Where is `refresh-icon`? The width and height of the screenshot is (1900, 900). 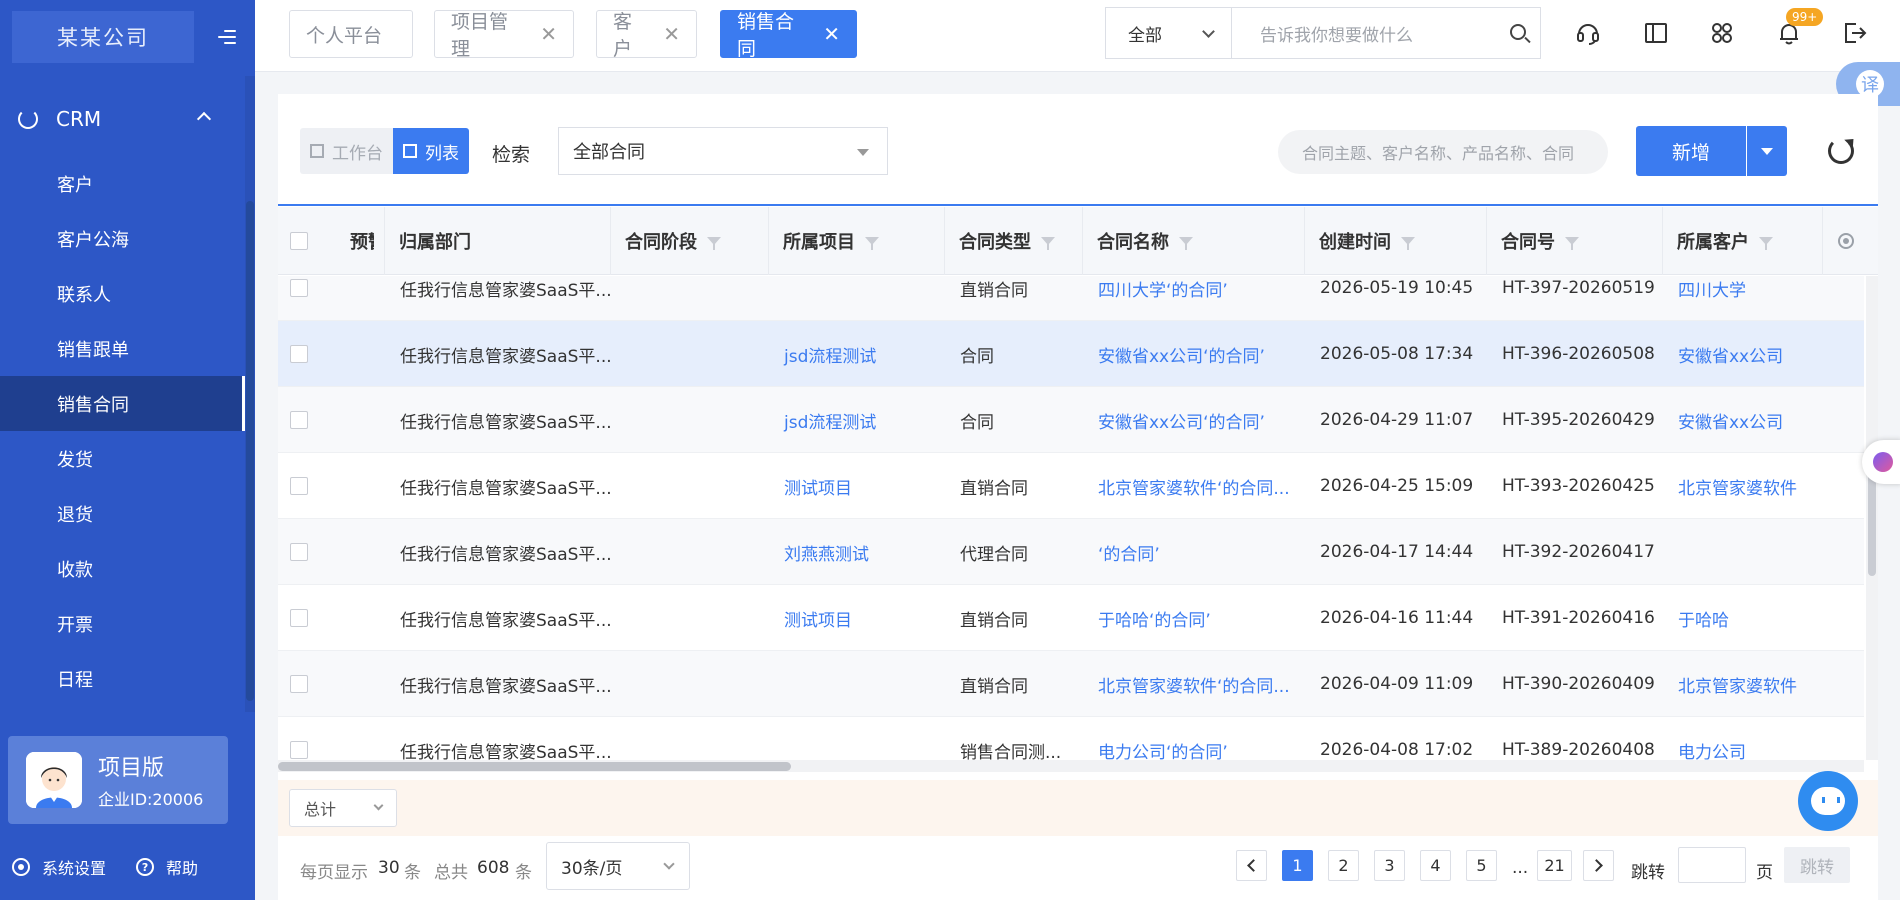
refresh-icon is located at coordinates (1841, 151).